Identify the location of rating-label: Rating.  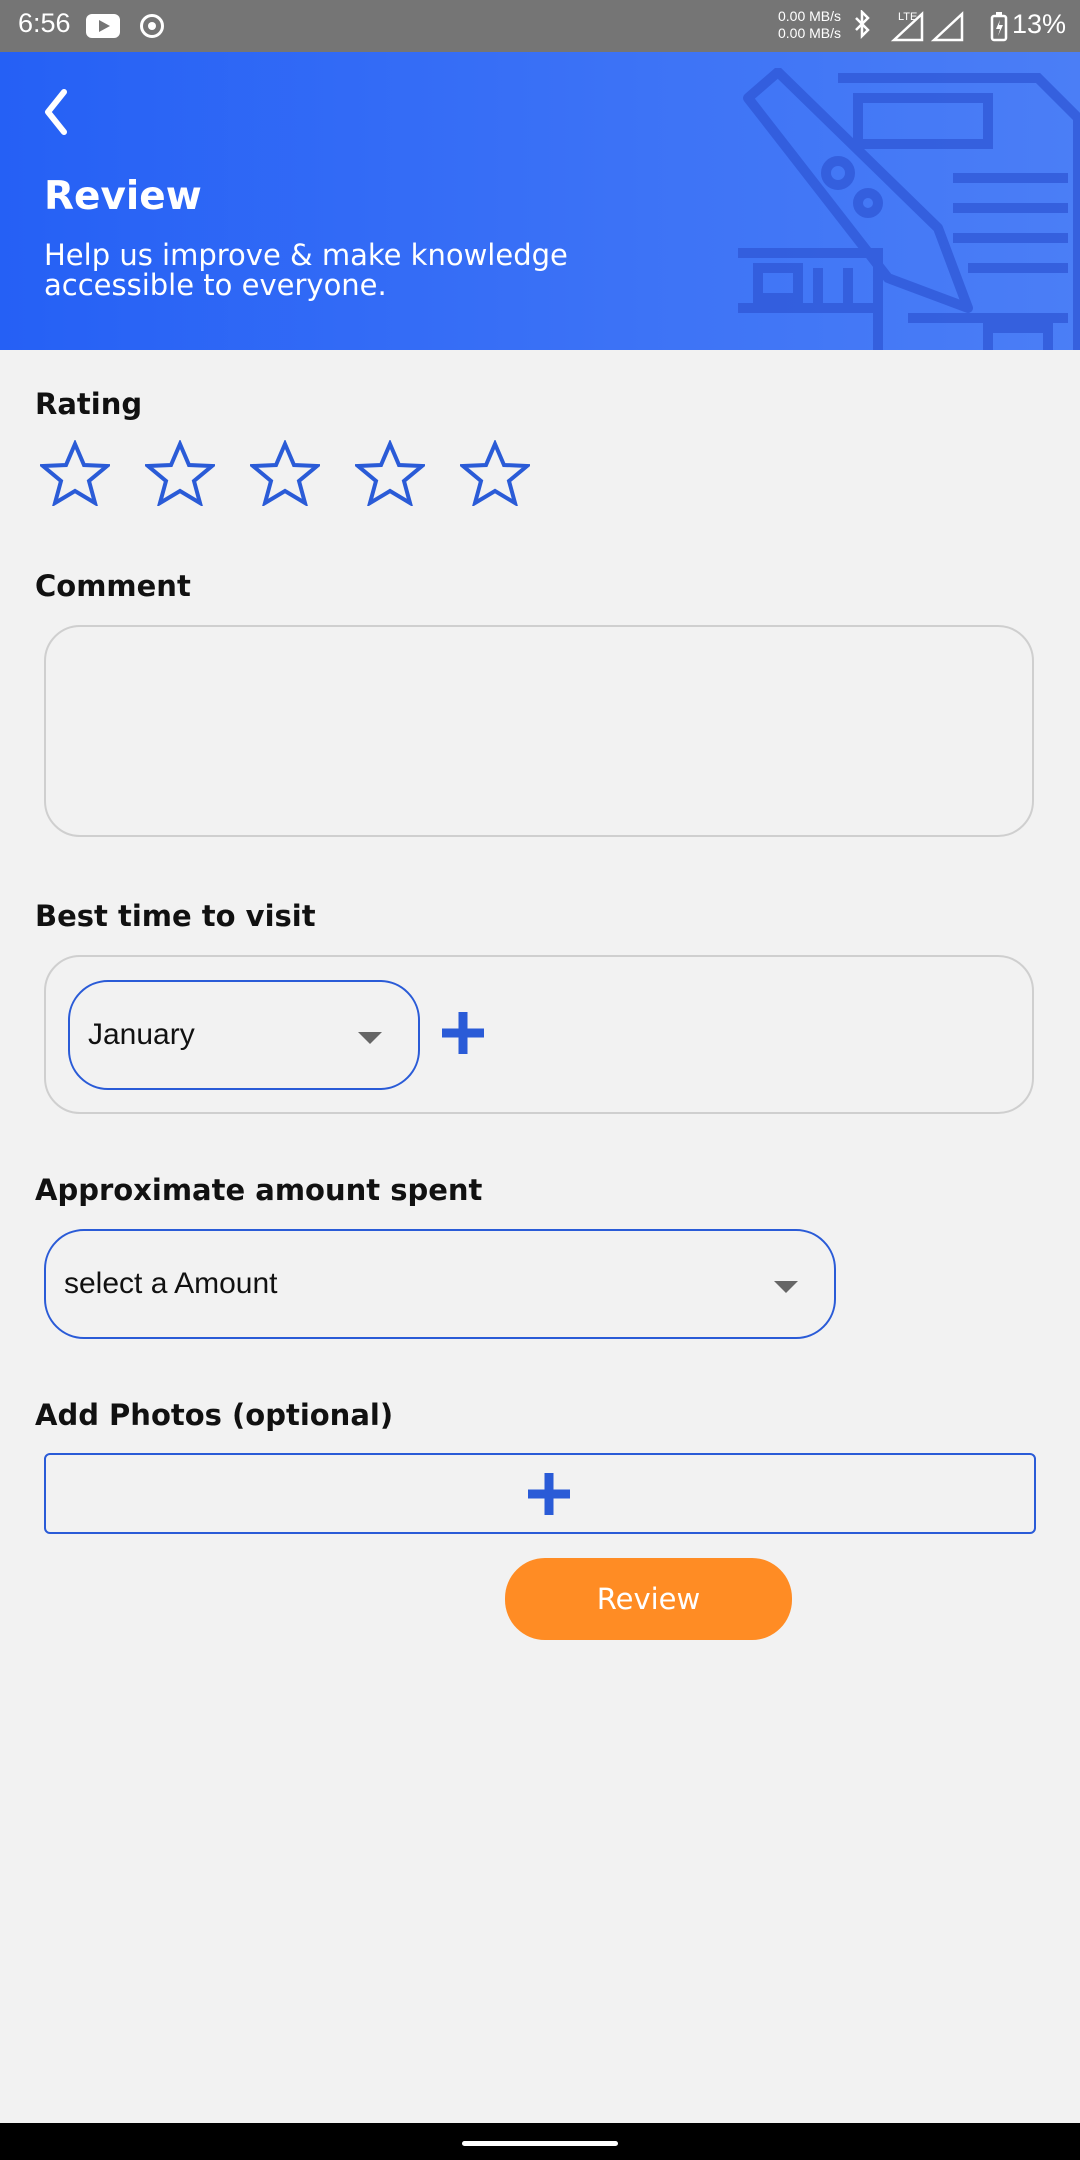
(89, 404).